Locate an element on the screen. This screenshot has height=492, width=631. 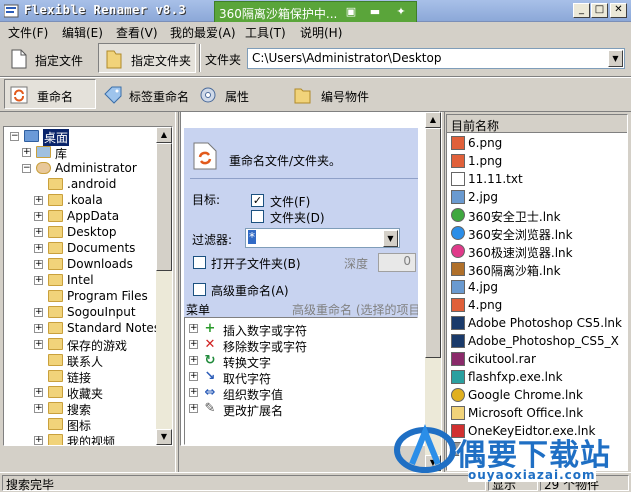
operation-item: + ↘ 取代字符 is located at coordinates (300, 377).